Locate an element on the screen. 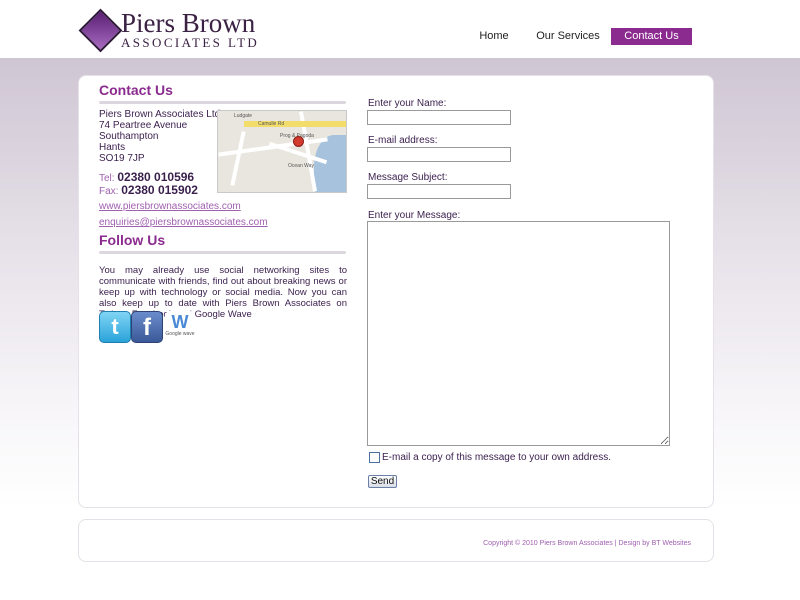 The image size is (800, 600). address-line: 74 Peartree Avenue is located at coordinates (143, 125).